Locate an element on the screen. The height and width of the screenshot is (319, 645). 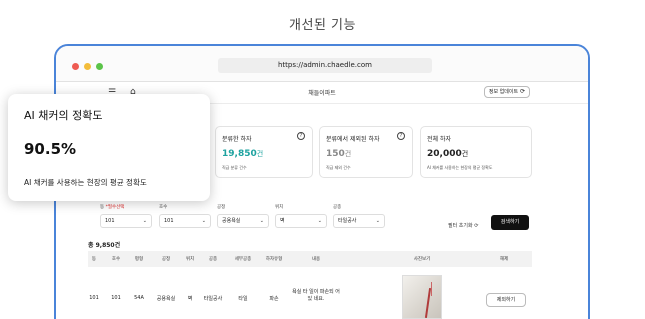
location-select: 벽 ⌄ is located at coordinates (301, 221).